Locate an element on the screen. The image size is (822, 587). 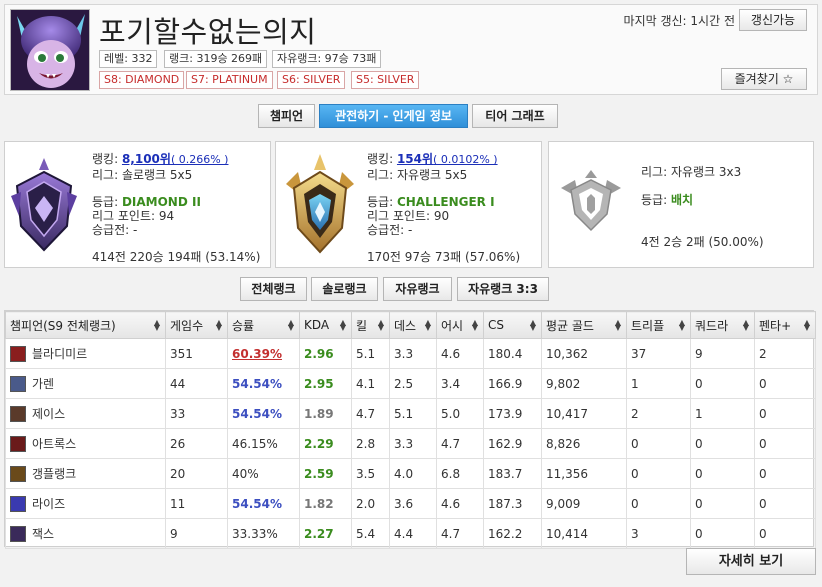
champion-cell: 제이스 is located at coordinates (85, 413).